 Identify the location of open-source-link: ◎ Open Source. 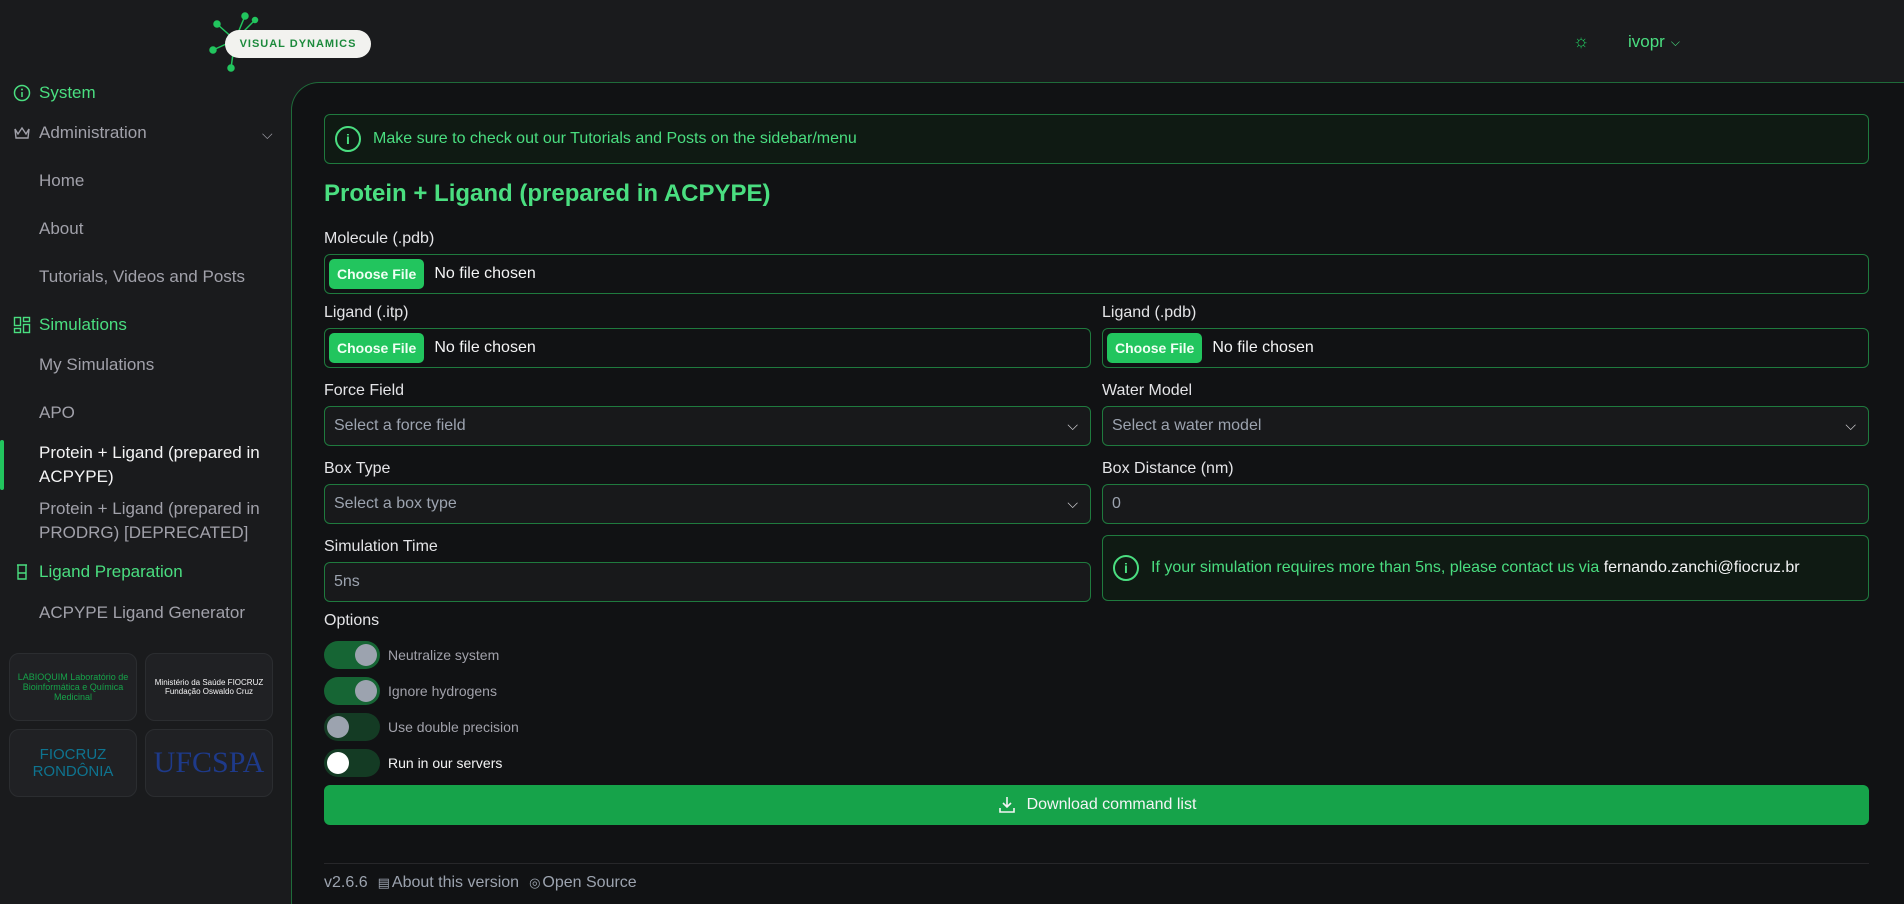
(583, 883).